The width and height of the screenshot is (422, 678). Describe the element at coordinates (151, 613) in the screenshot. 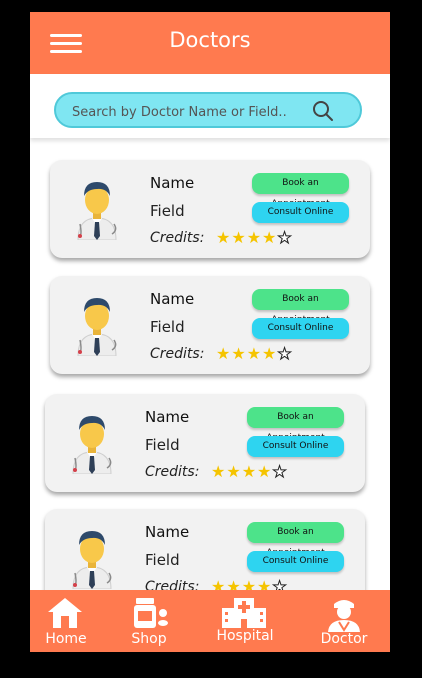

I see `medicine-bottle-icon` at that location.